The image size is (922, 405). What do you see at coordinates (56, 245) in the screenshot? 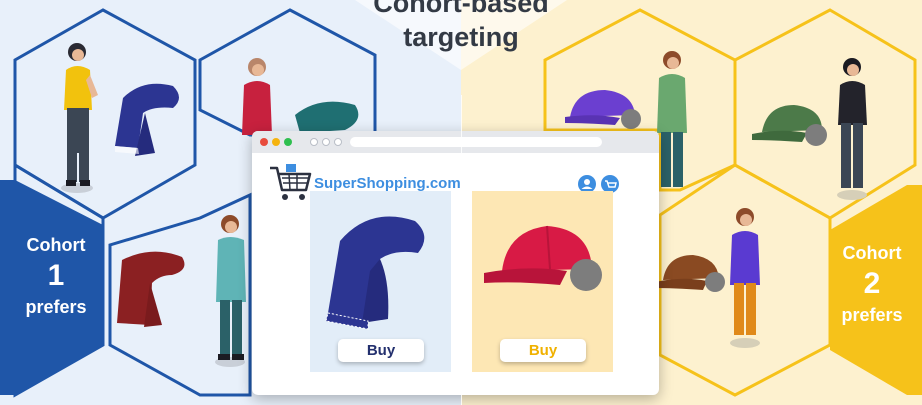
I see `cohort1-title: Cohort` at bounding box center [56, 245].